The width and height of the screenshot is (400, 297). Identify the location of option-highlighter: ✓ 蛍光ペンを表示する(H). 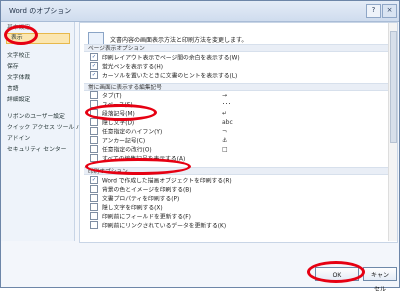
(126, 66).